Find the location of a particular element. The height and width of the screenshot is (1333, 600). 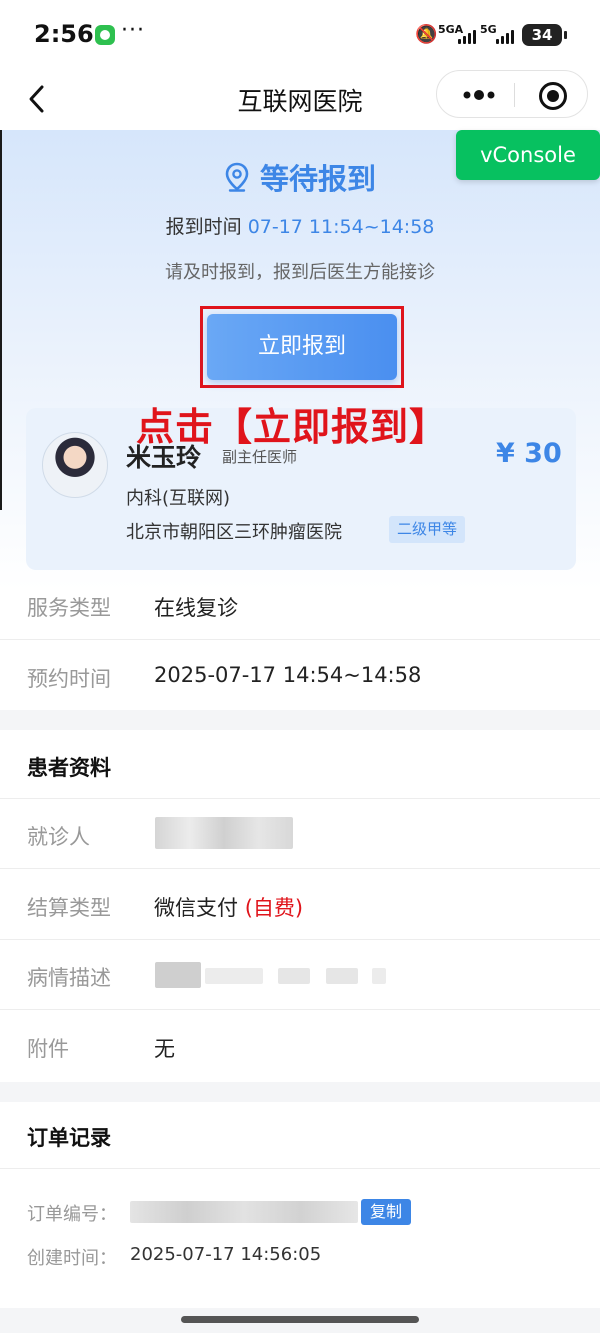

doctor-hospital: 北京市朝阳区三环肿瘤医院 is located at coordinates (234, 532).